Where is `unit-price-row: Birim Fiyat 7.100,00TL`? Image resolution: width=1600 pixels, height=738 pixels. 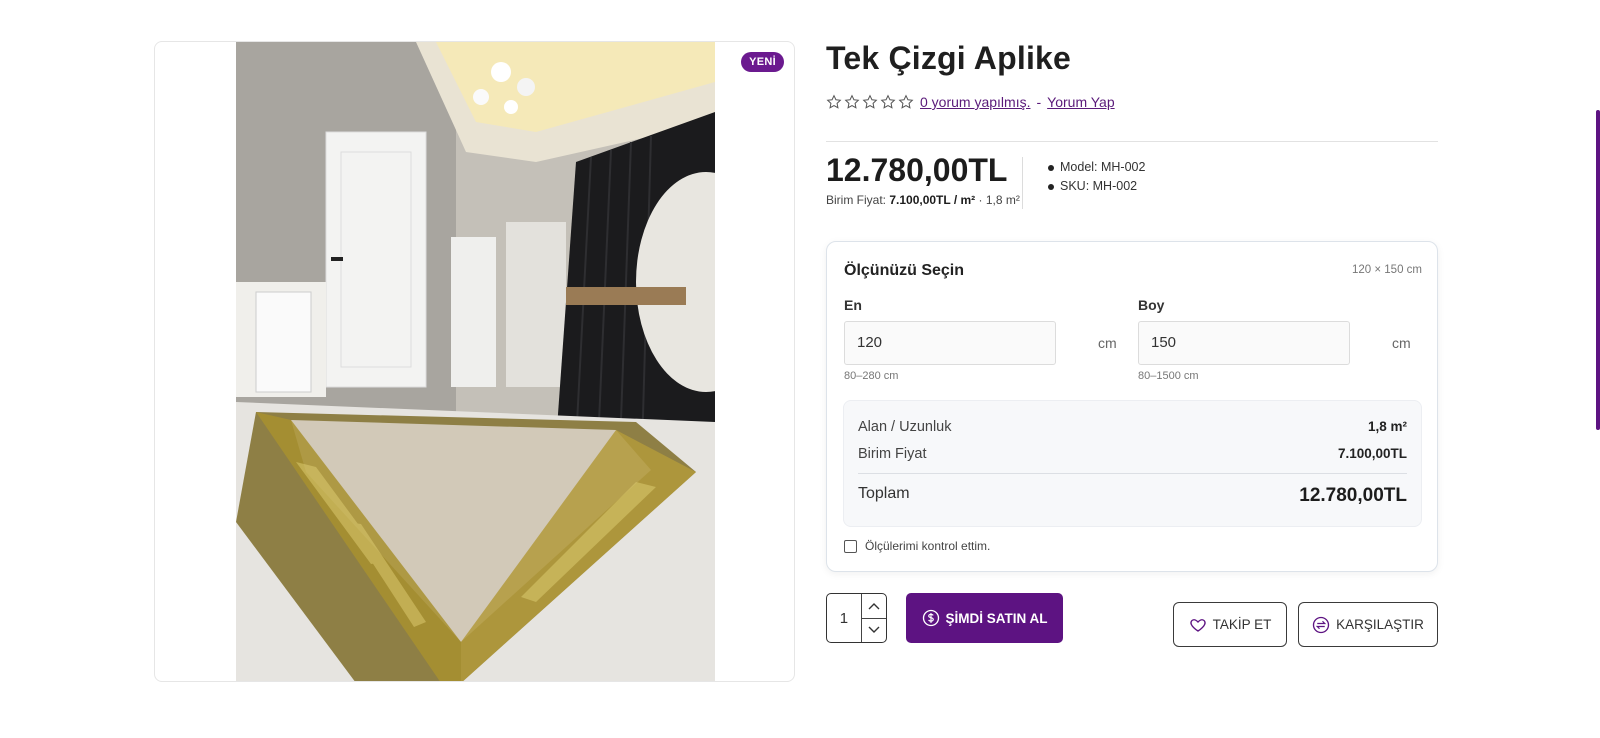 unit-price-row: Birim Fiyat 7.100,00TL is located at coordinates (1132, 454).